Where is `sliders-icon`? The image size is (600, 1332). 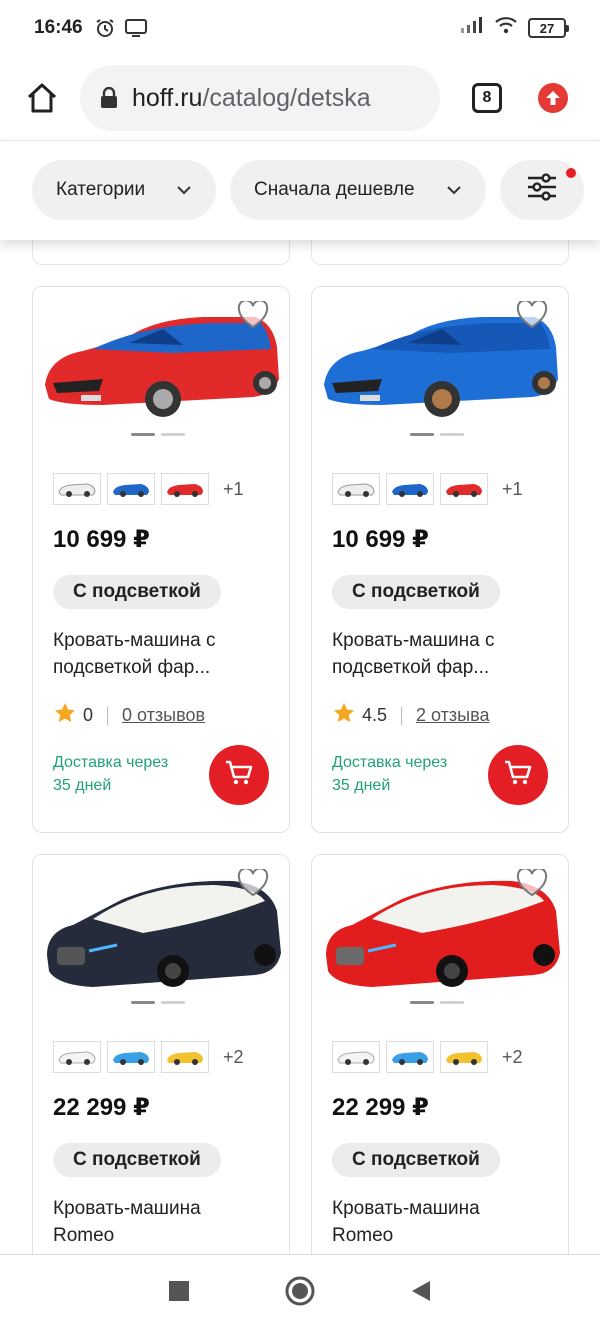
sliders-icon is located at coordinates (542, 190).